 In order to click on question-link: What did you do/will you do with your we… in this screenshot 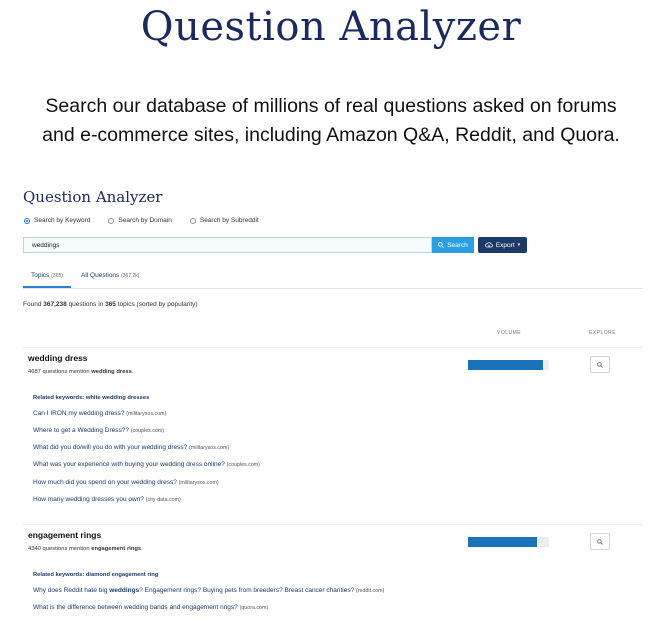, I will do `click(131, 447)`.